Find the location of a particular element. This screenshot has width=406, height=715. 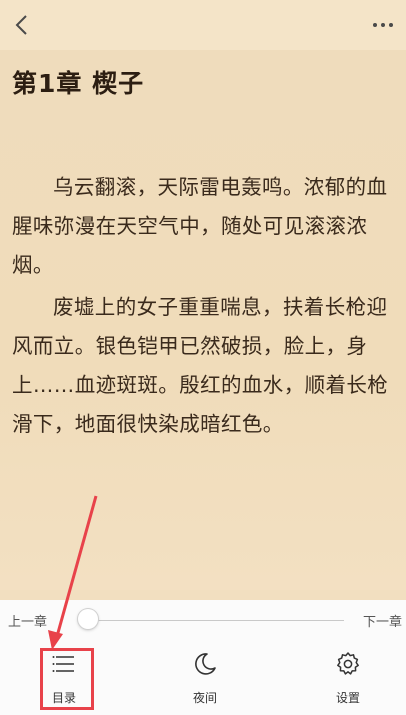

progress-slider-thumb is located at coordinates (88, 619).